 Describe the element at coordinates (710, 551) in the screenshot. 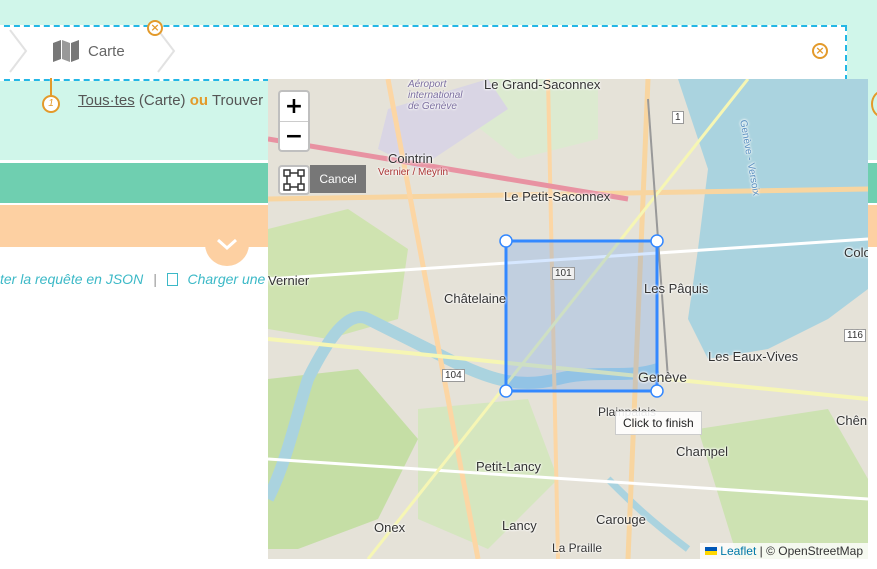

I see `ukraine-flag-icon` at that location.